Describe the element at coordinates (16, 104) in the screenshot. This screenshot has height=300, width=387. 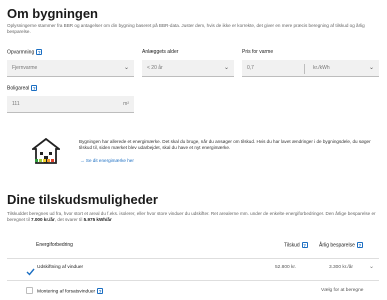
I see `area-value: 111` at that location.